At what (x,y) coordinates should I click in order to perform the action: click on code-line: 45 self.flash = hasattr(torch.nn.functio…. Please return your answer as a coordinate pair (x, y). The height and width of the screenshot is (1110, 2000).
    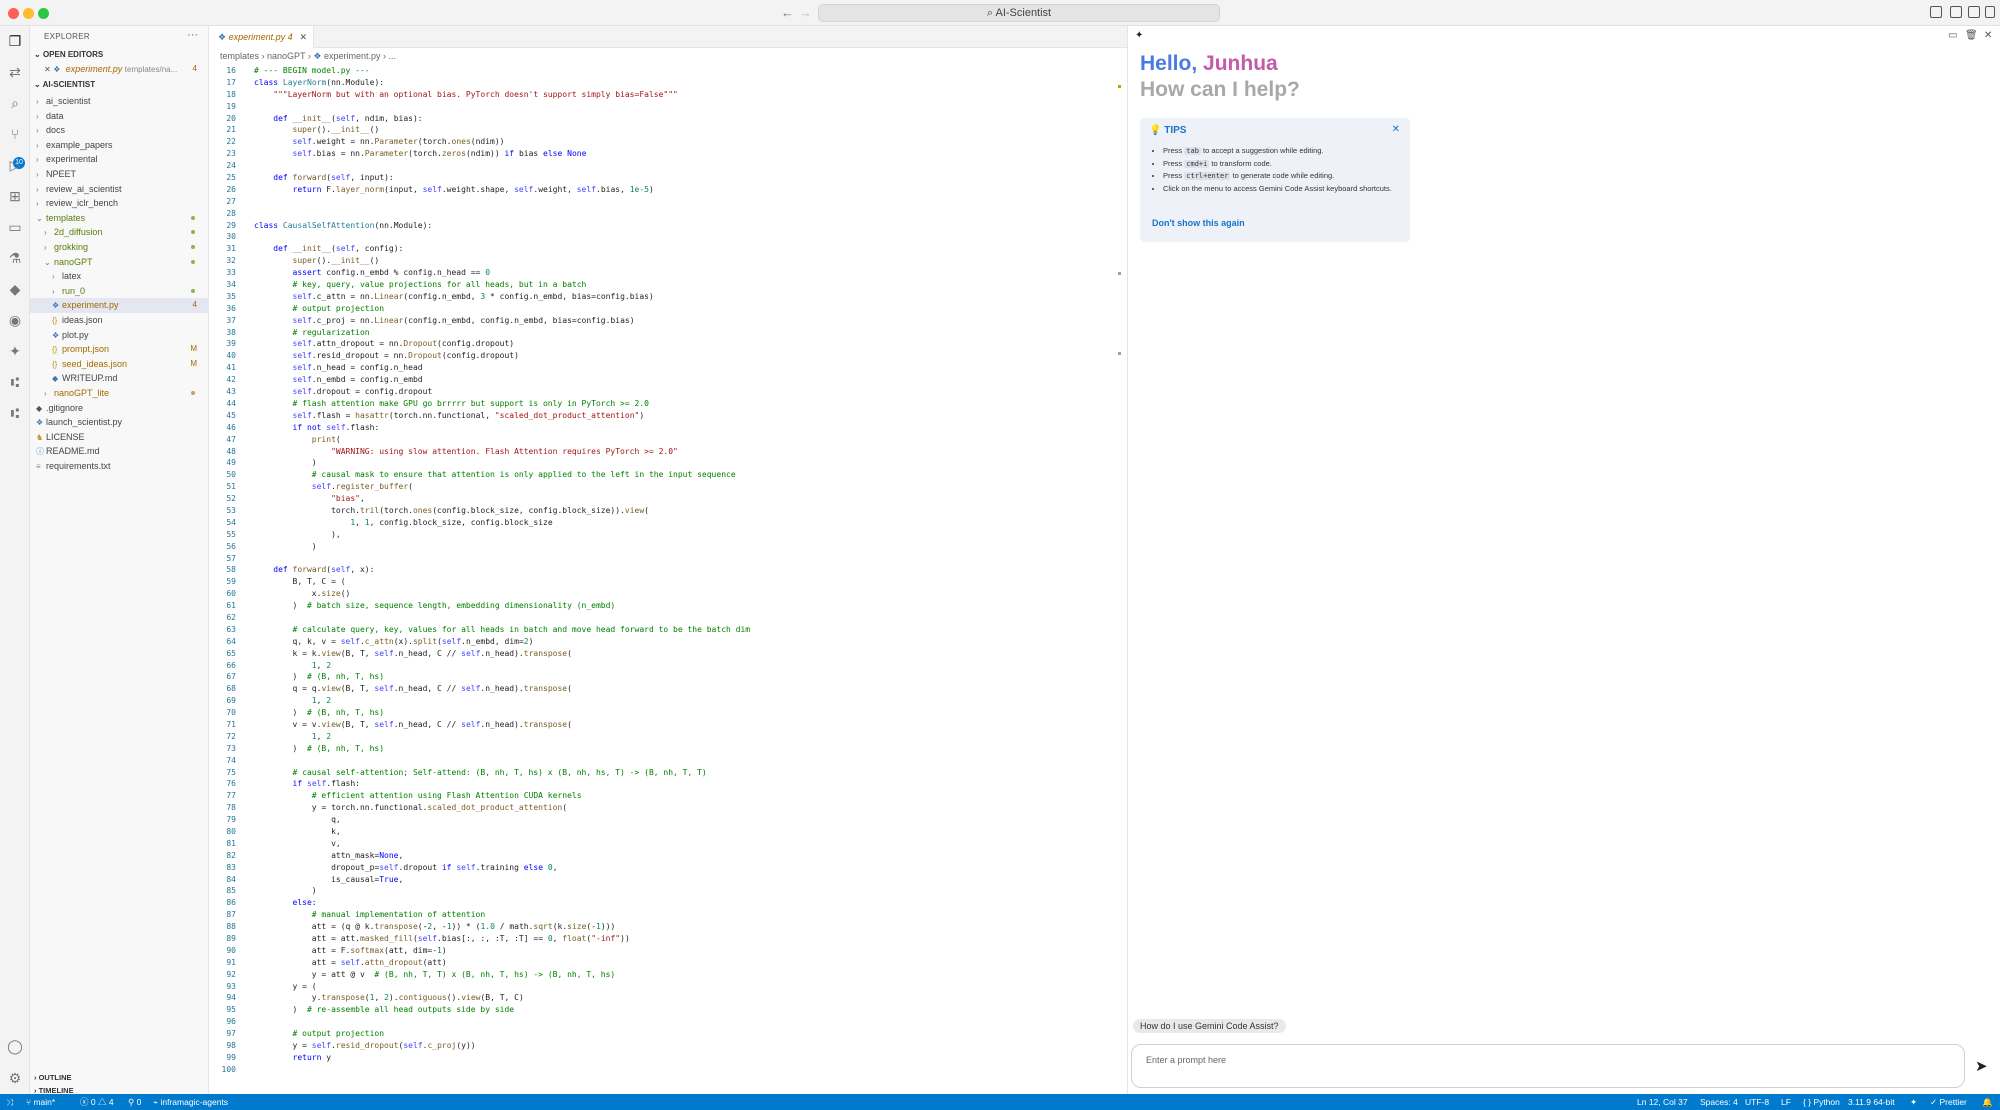
    Looking at the image, I should click on (668, 416).